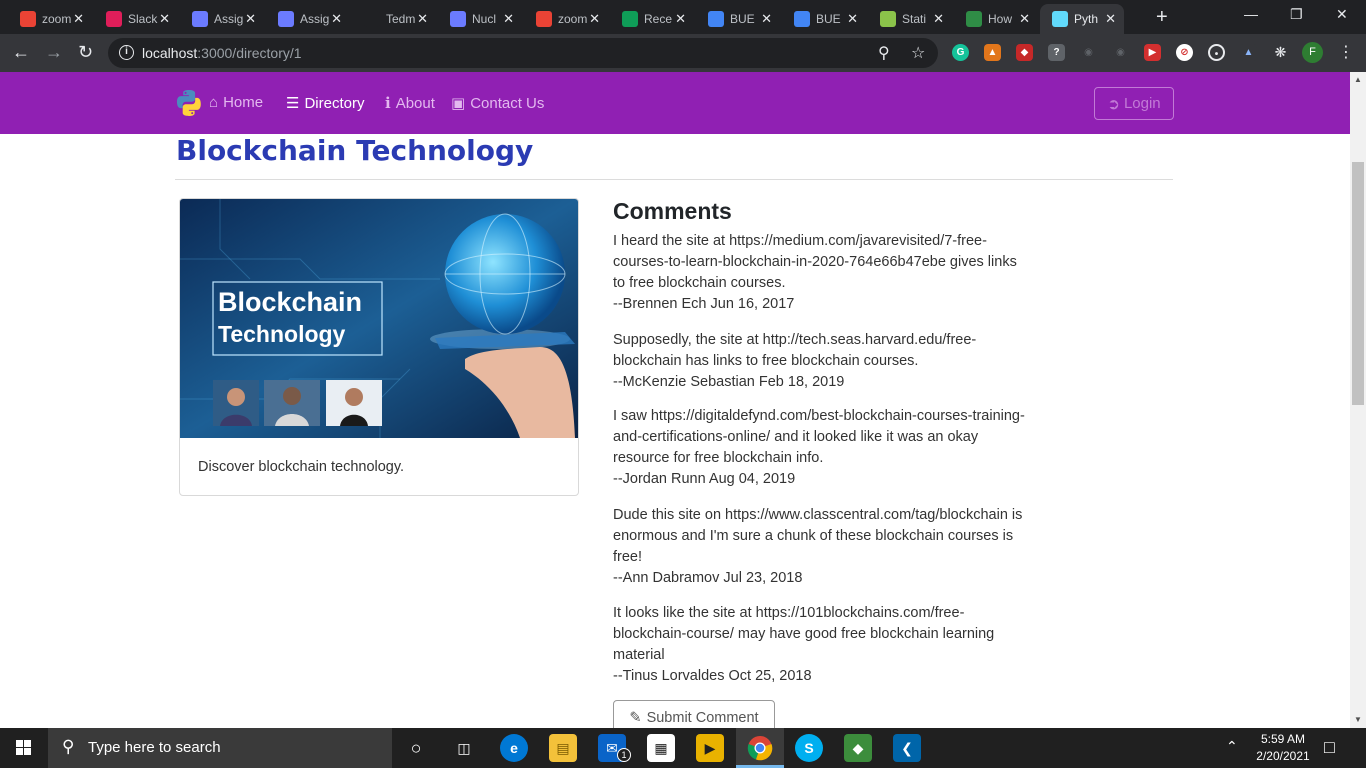 Image resolution: width=1366 pixels, height=768 pixels. I want to click on cortana-icon: ○, so click(416, 748).